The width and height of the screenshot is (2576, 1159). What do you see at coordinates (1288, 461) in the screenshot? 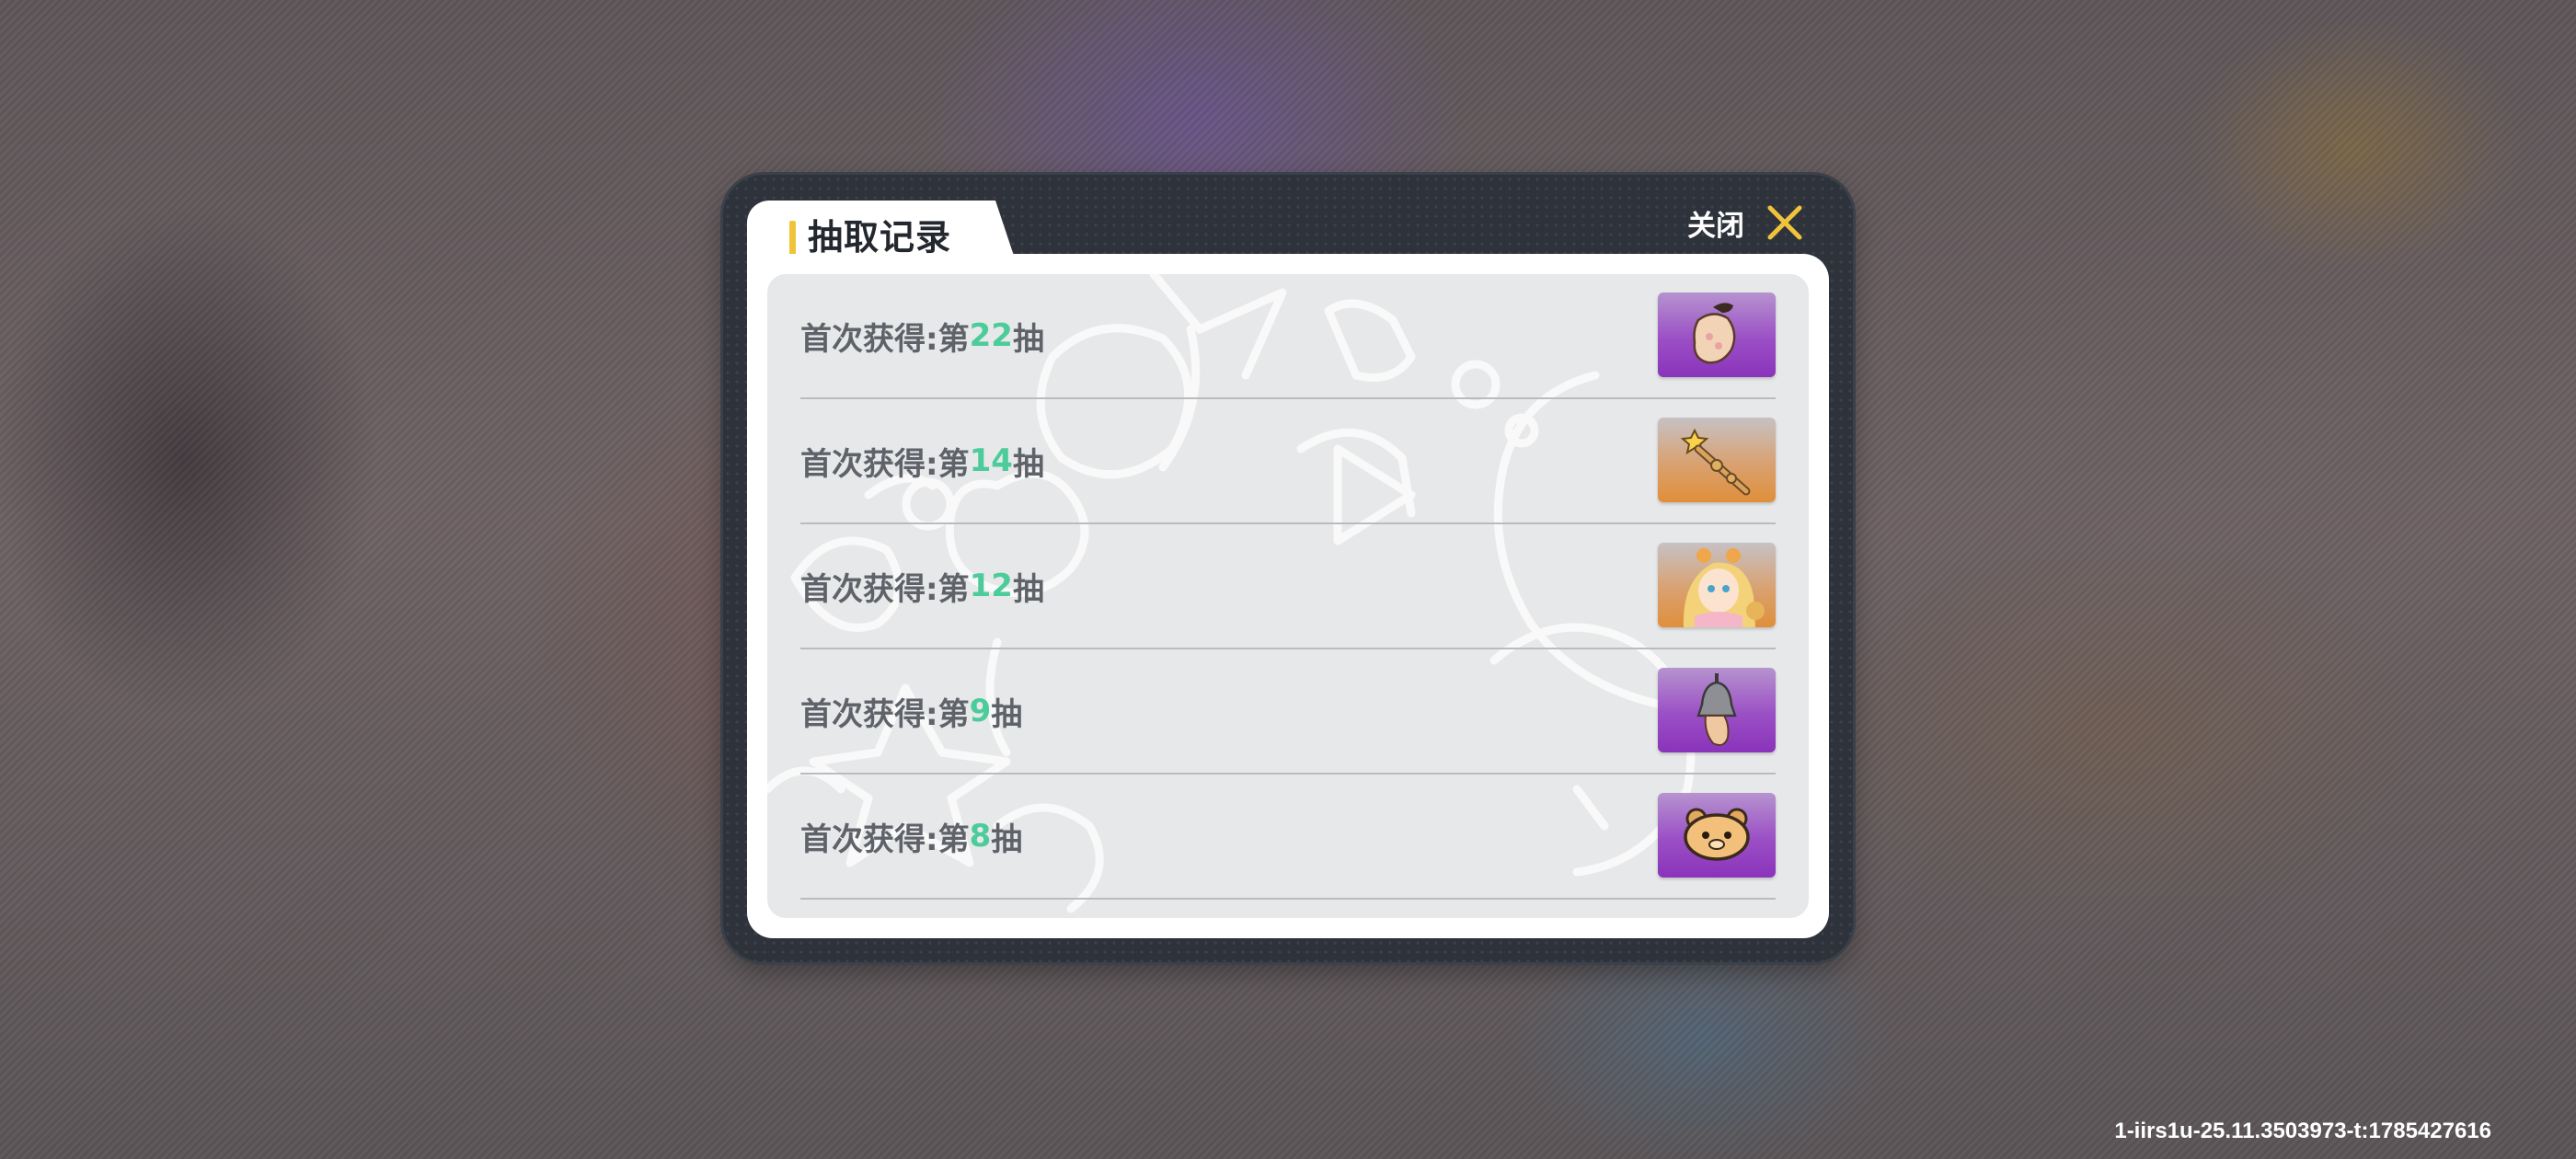
I see `record-row: 首次获得:第 14 抽` at bounding box center [1288, 461].